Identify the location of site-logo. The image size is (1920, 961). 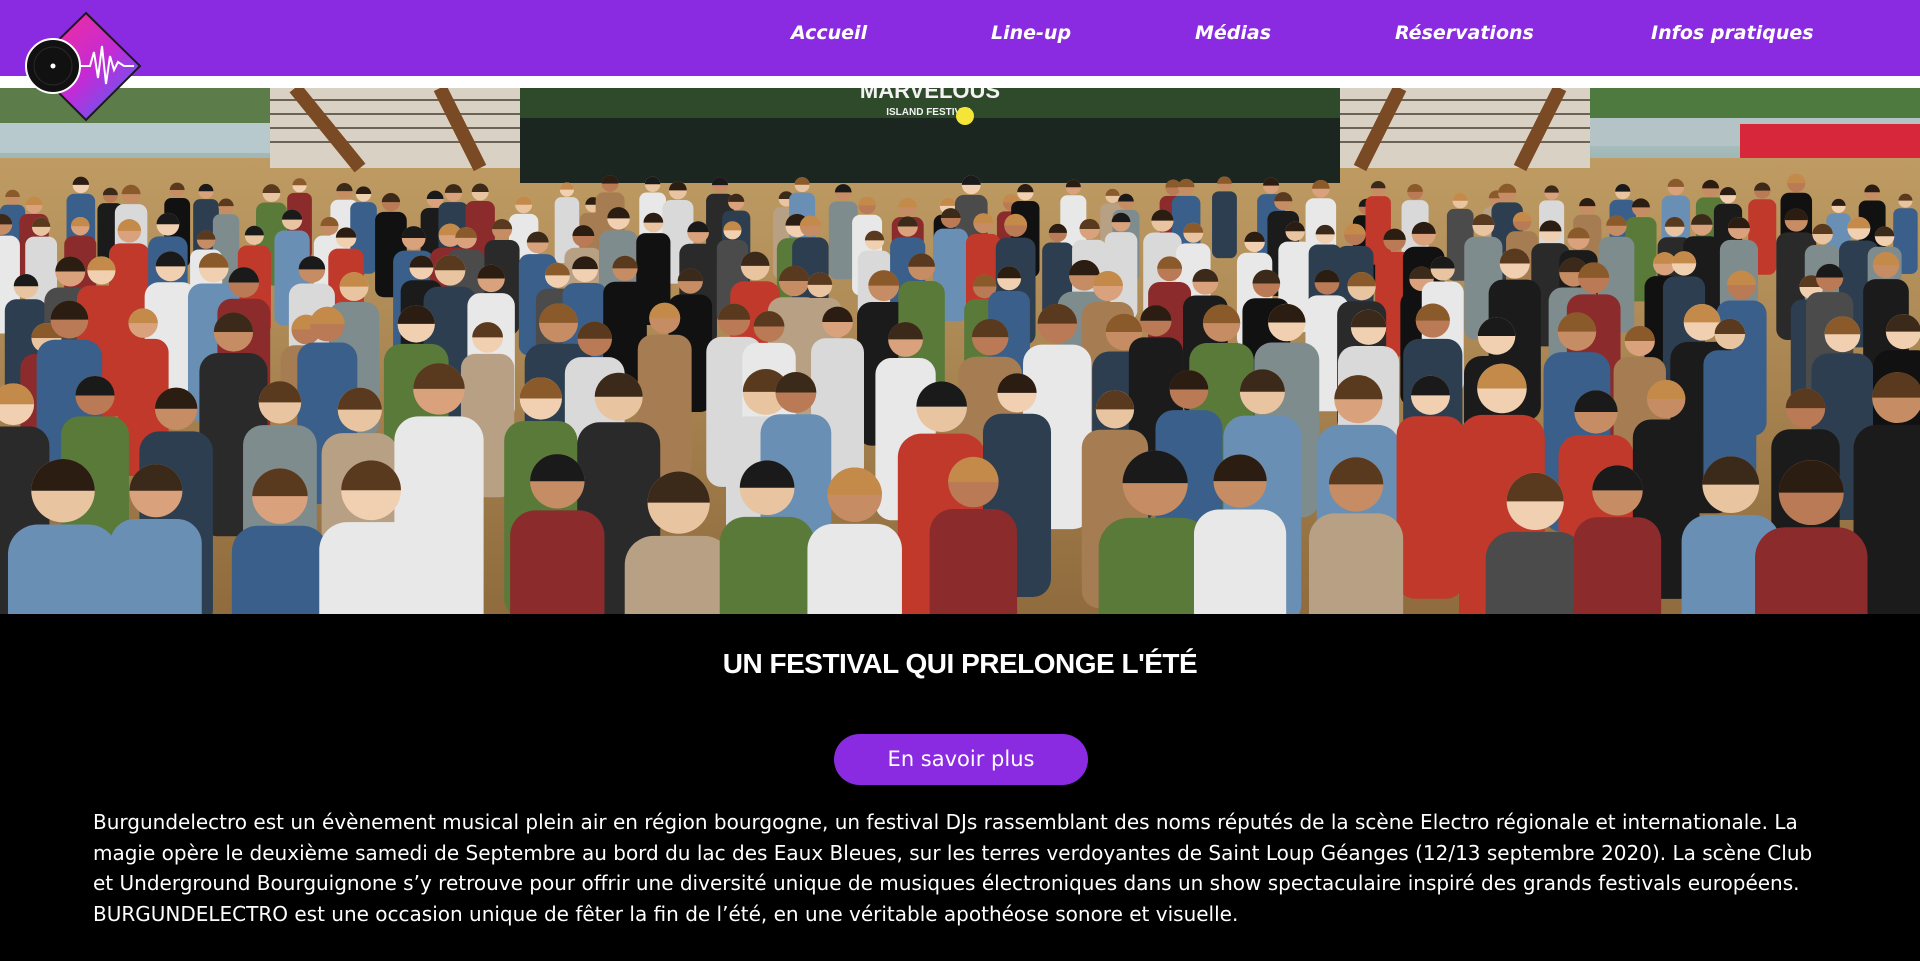
(81, 66).